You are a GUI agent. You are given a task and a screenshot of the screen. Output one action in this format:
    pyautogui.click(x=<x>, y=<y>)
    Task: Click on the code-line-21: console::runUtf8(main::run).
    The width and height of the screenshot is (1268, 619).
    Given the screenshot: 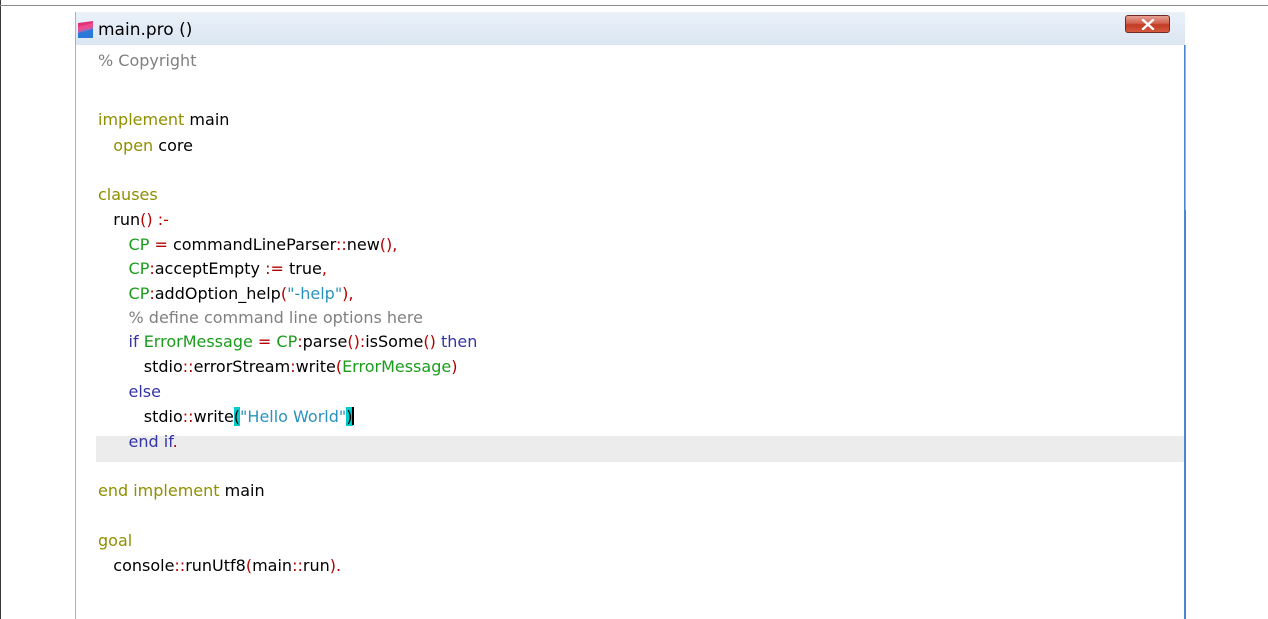 What is the action you would take?
    pyautogui.click(x=227, y=565)
    